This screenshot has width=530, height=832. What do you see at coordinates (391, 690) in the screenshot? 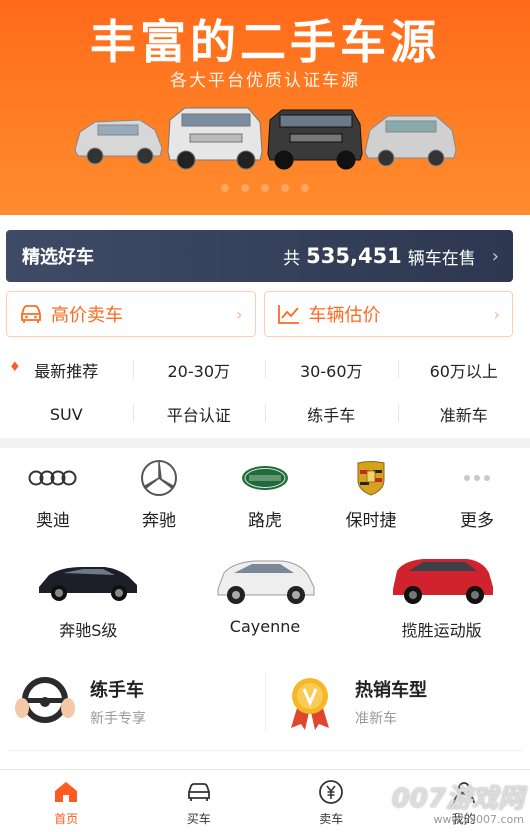
I see `feature-title: 热销车型` at bounding box center [391, 690].